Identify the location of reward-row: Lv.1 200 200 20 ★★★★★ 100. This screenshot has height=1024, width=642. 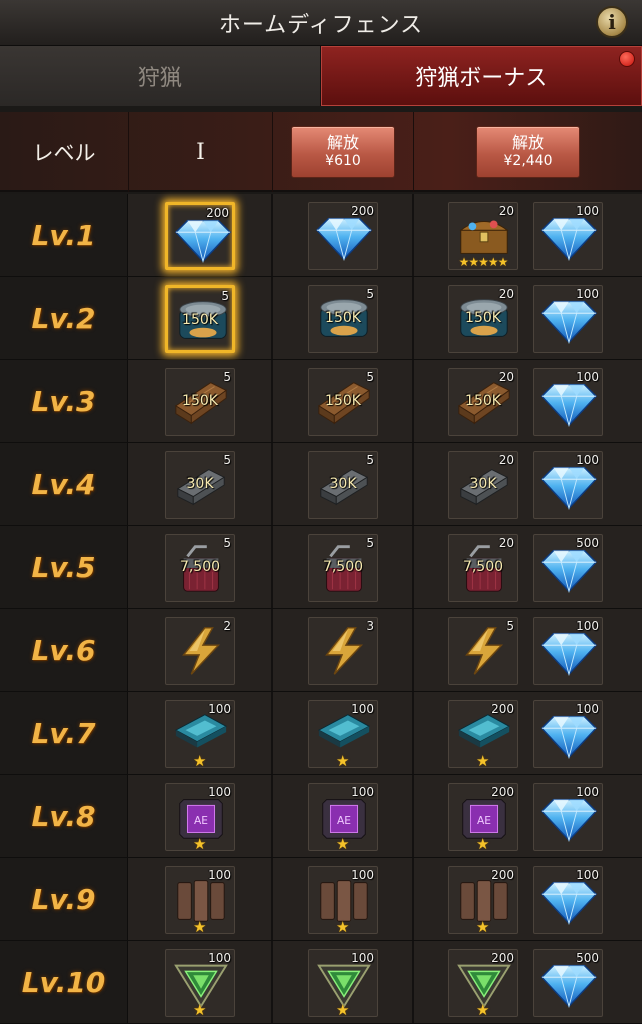
(321, 235).